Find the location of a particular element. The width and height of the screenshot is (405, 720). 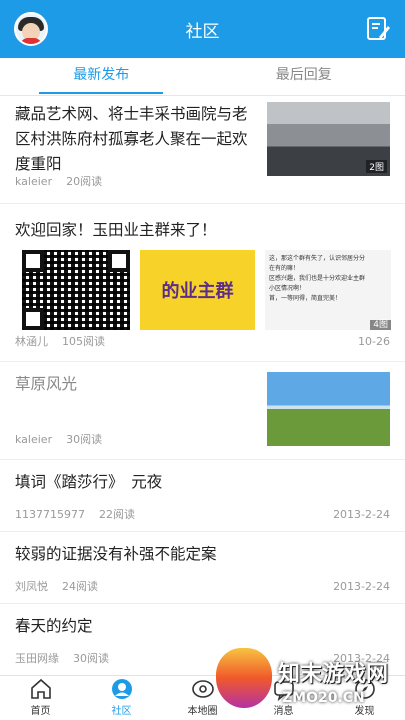

post-thumbnail: 2图 is located at coordinates (328, 139).